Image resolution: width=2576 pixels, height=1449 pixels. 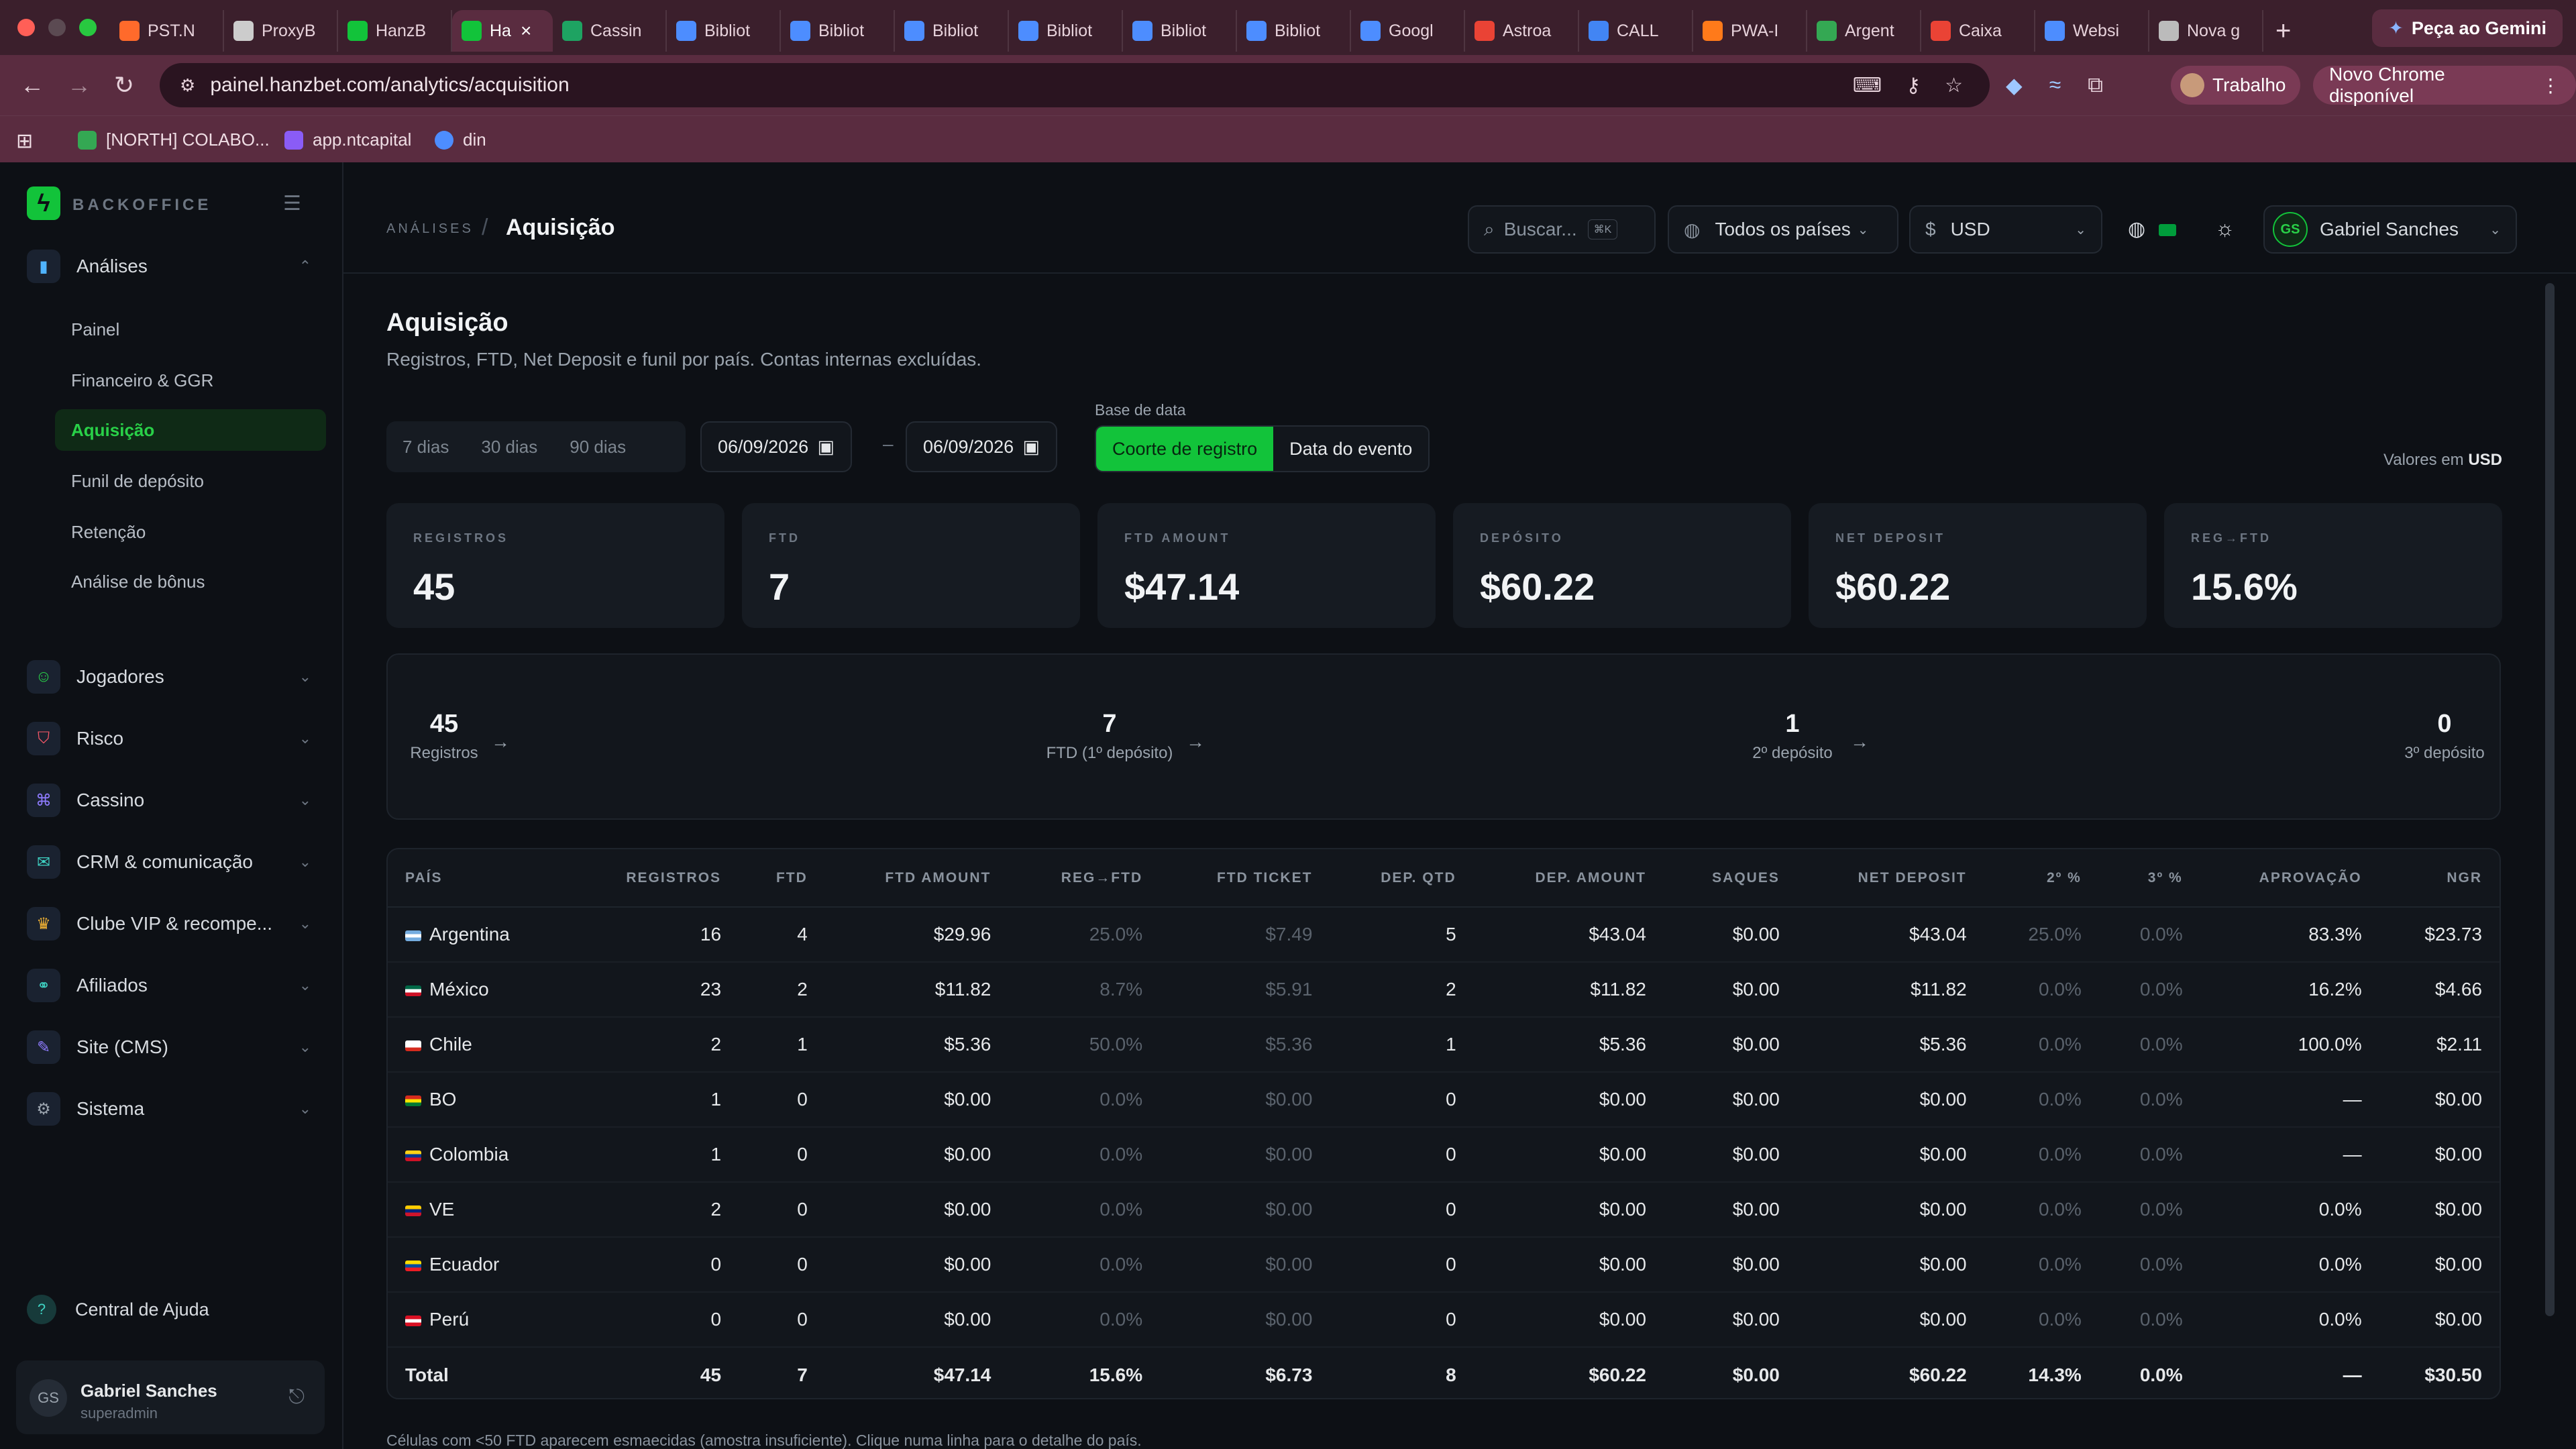 What do you see at coordinates (425, 447) in the screenshot?
I see `range-7d-button: 7 dias` at bounding box center [425, 447].